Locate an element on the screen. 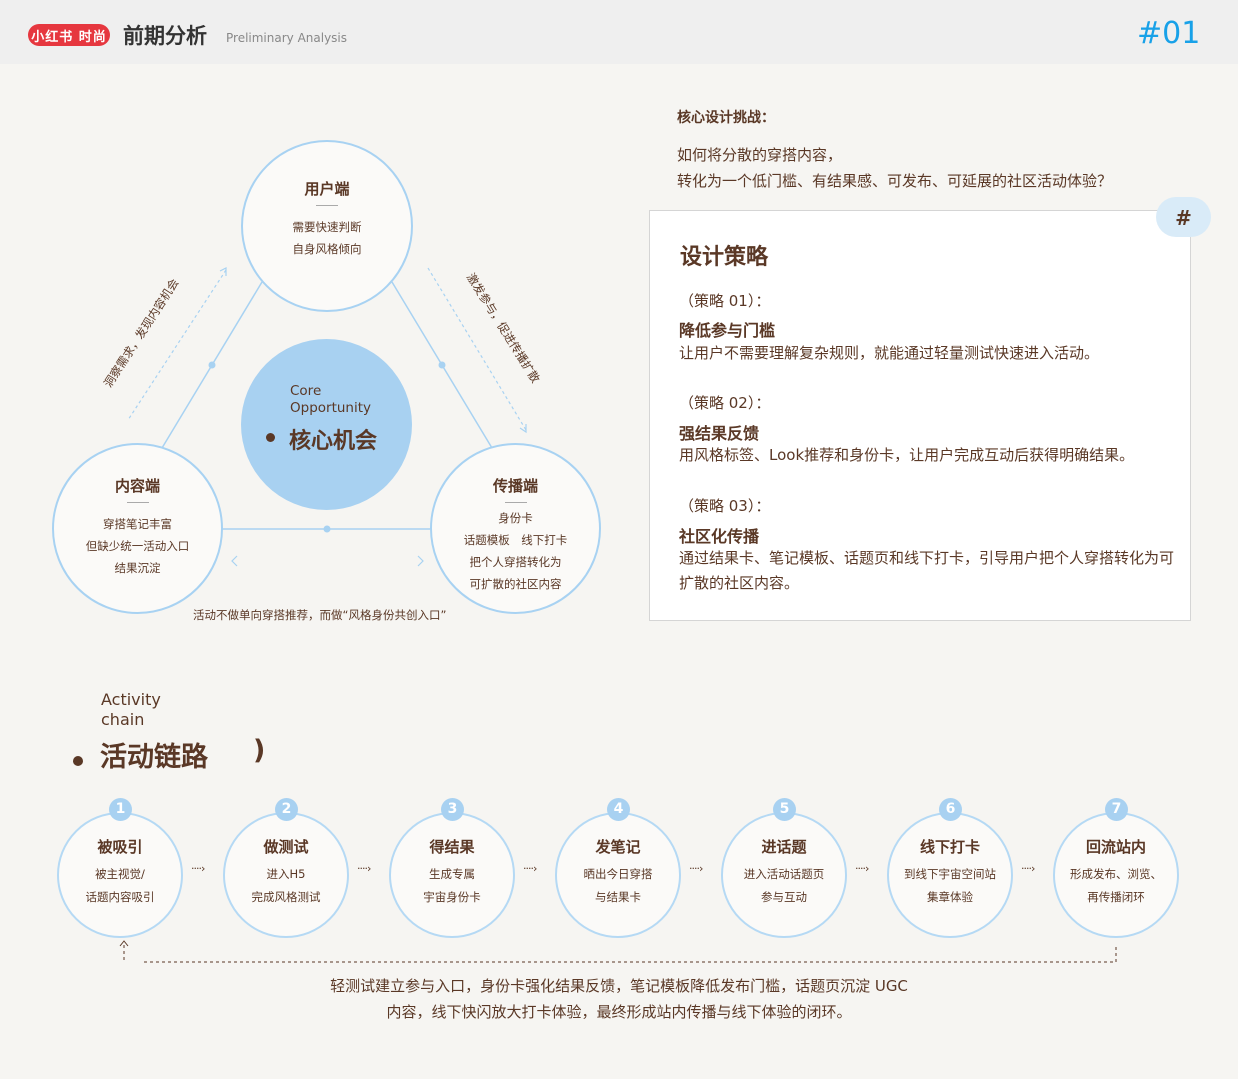 The height and width of the screenshot is (1079, 1238). user-side-line: 需要快速判断 is located at coordinates (327, 227).